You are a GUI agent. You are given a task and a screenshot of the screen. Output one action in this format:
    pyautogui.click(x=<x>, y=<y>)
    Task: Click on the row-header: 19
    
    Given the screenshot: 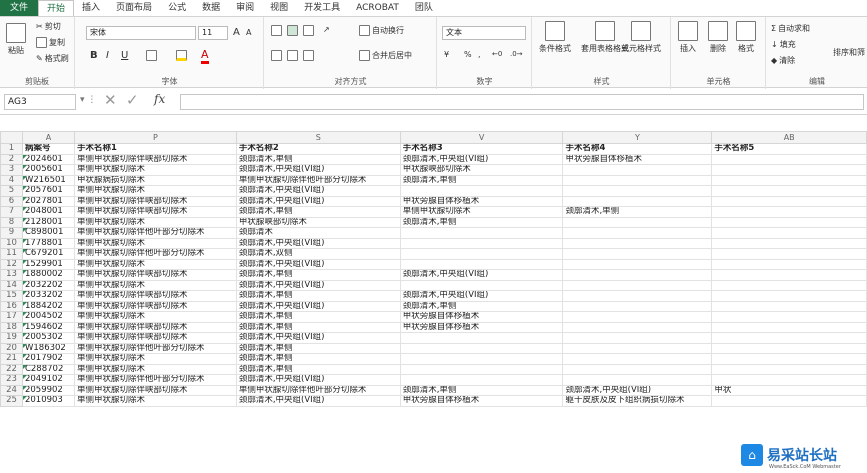 What is the action you would take?
    pyautogui.click(x=11, y=338)
    